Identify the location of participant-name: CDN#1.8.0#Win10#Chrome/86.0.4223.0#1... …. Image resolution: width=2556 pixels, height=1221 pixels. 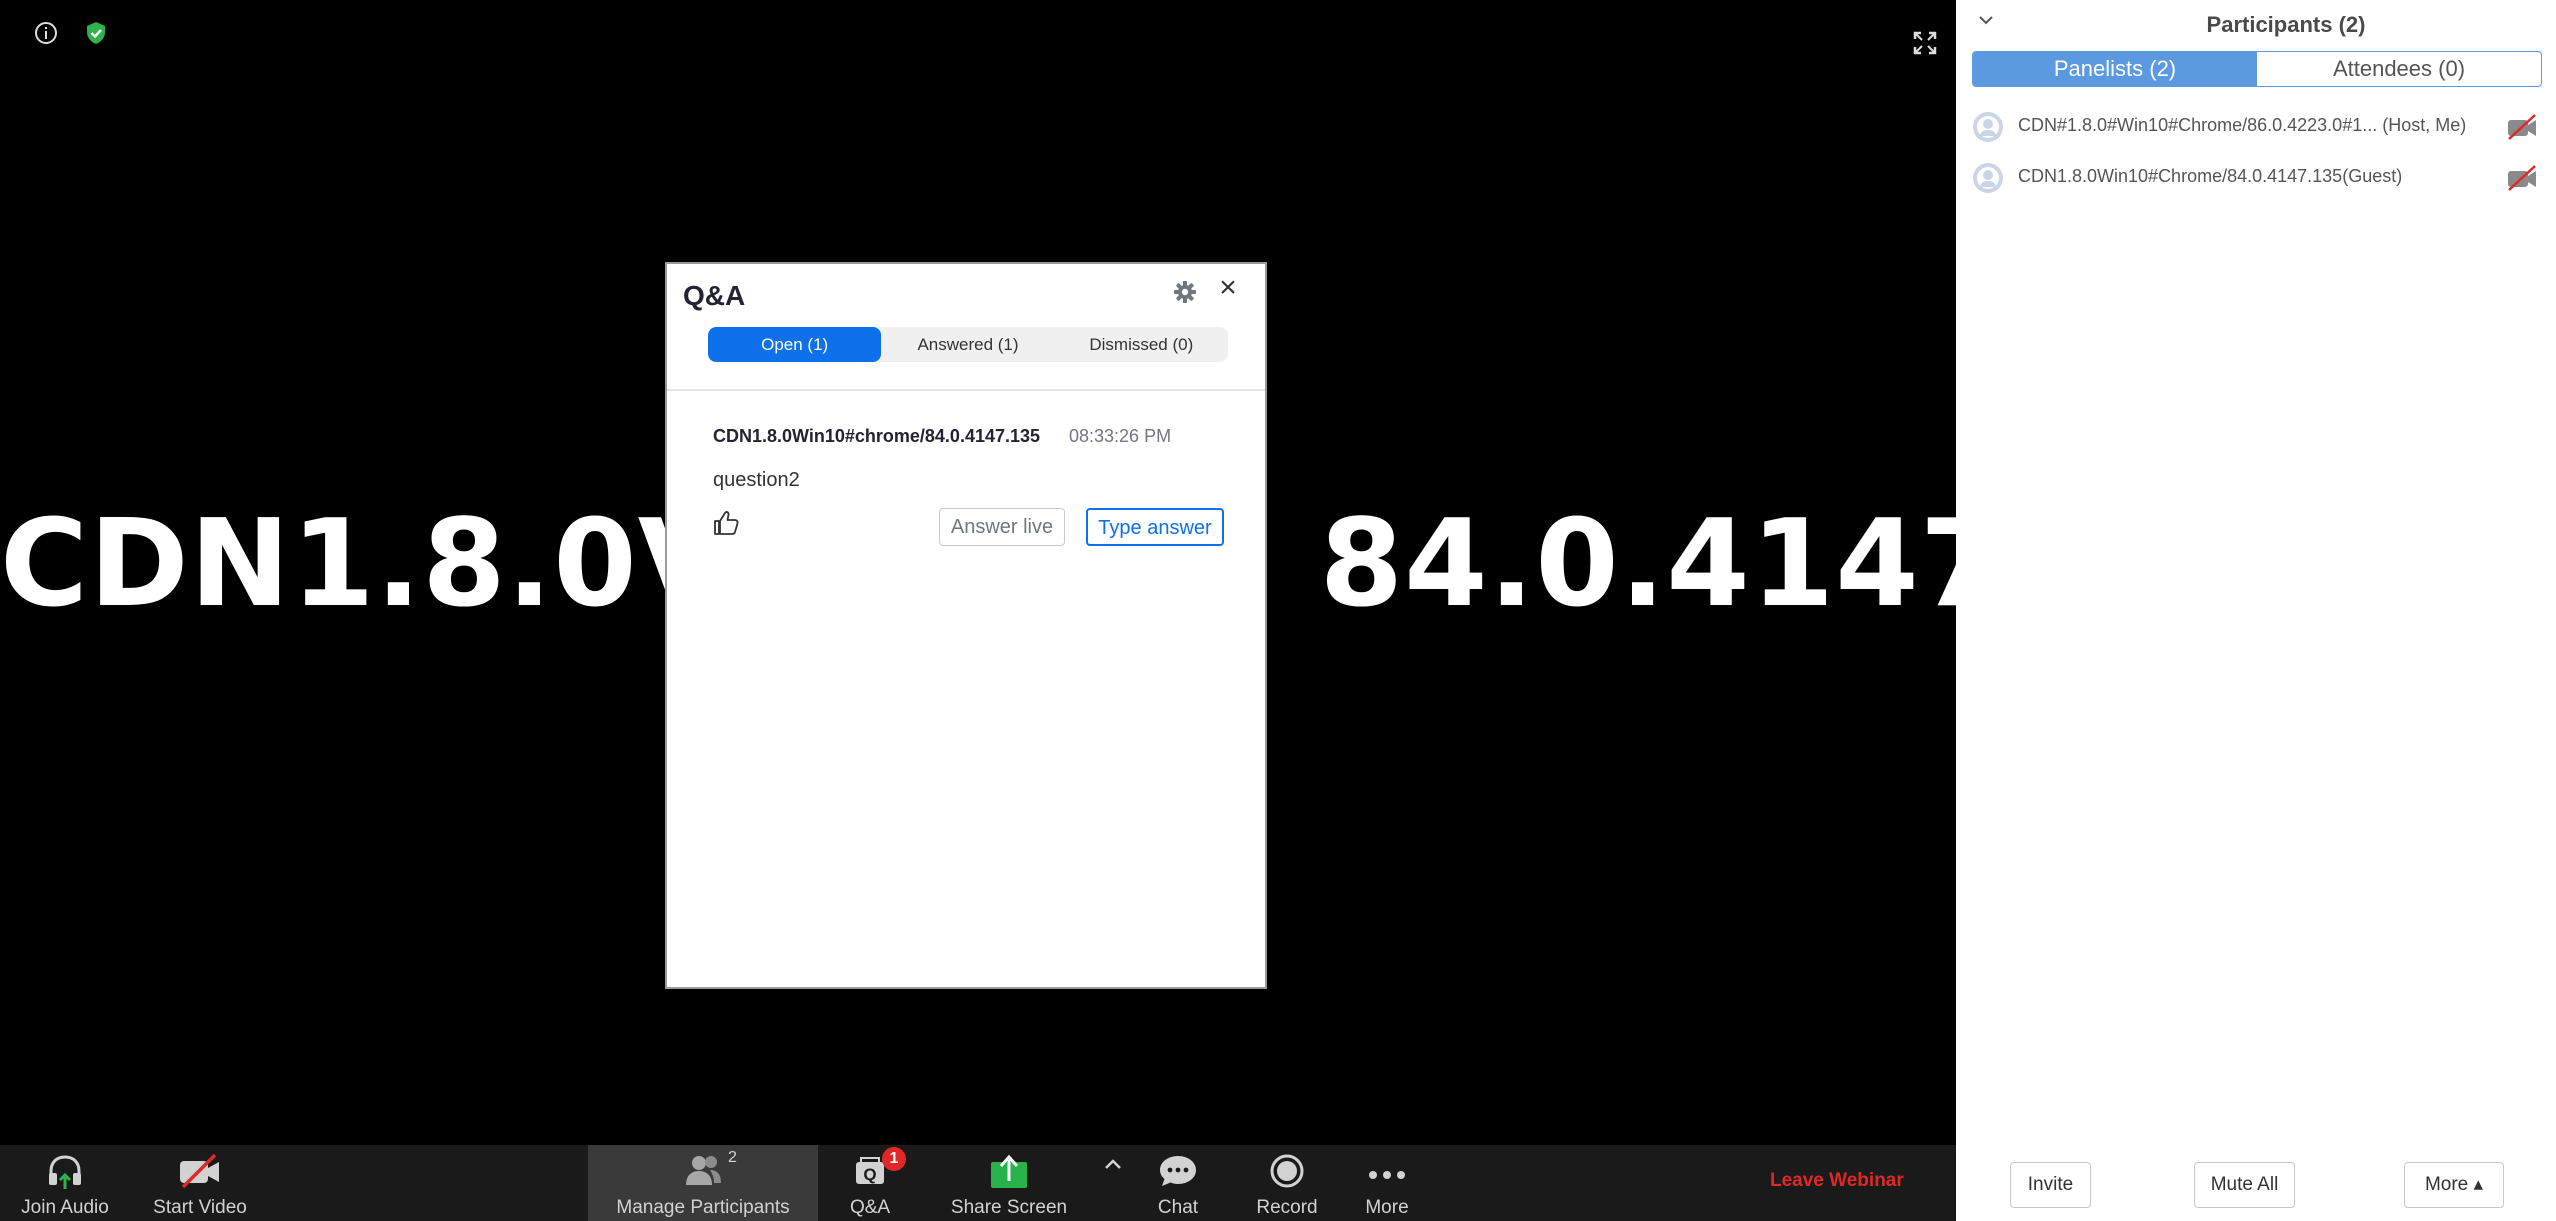
(2242, 125).